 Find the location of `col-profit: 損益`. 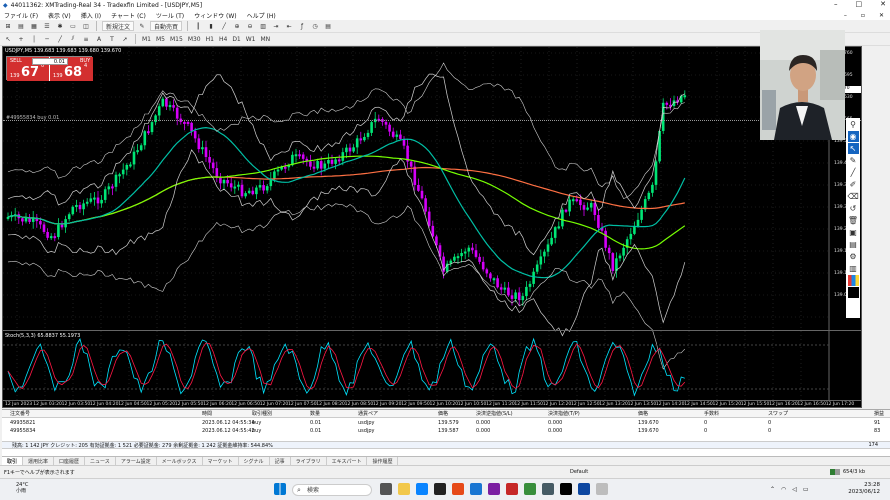

col-profit: 損益 is located at coordinates (879, 413).